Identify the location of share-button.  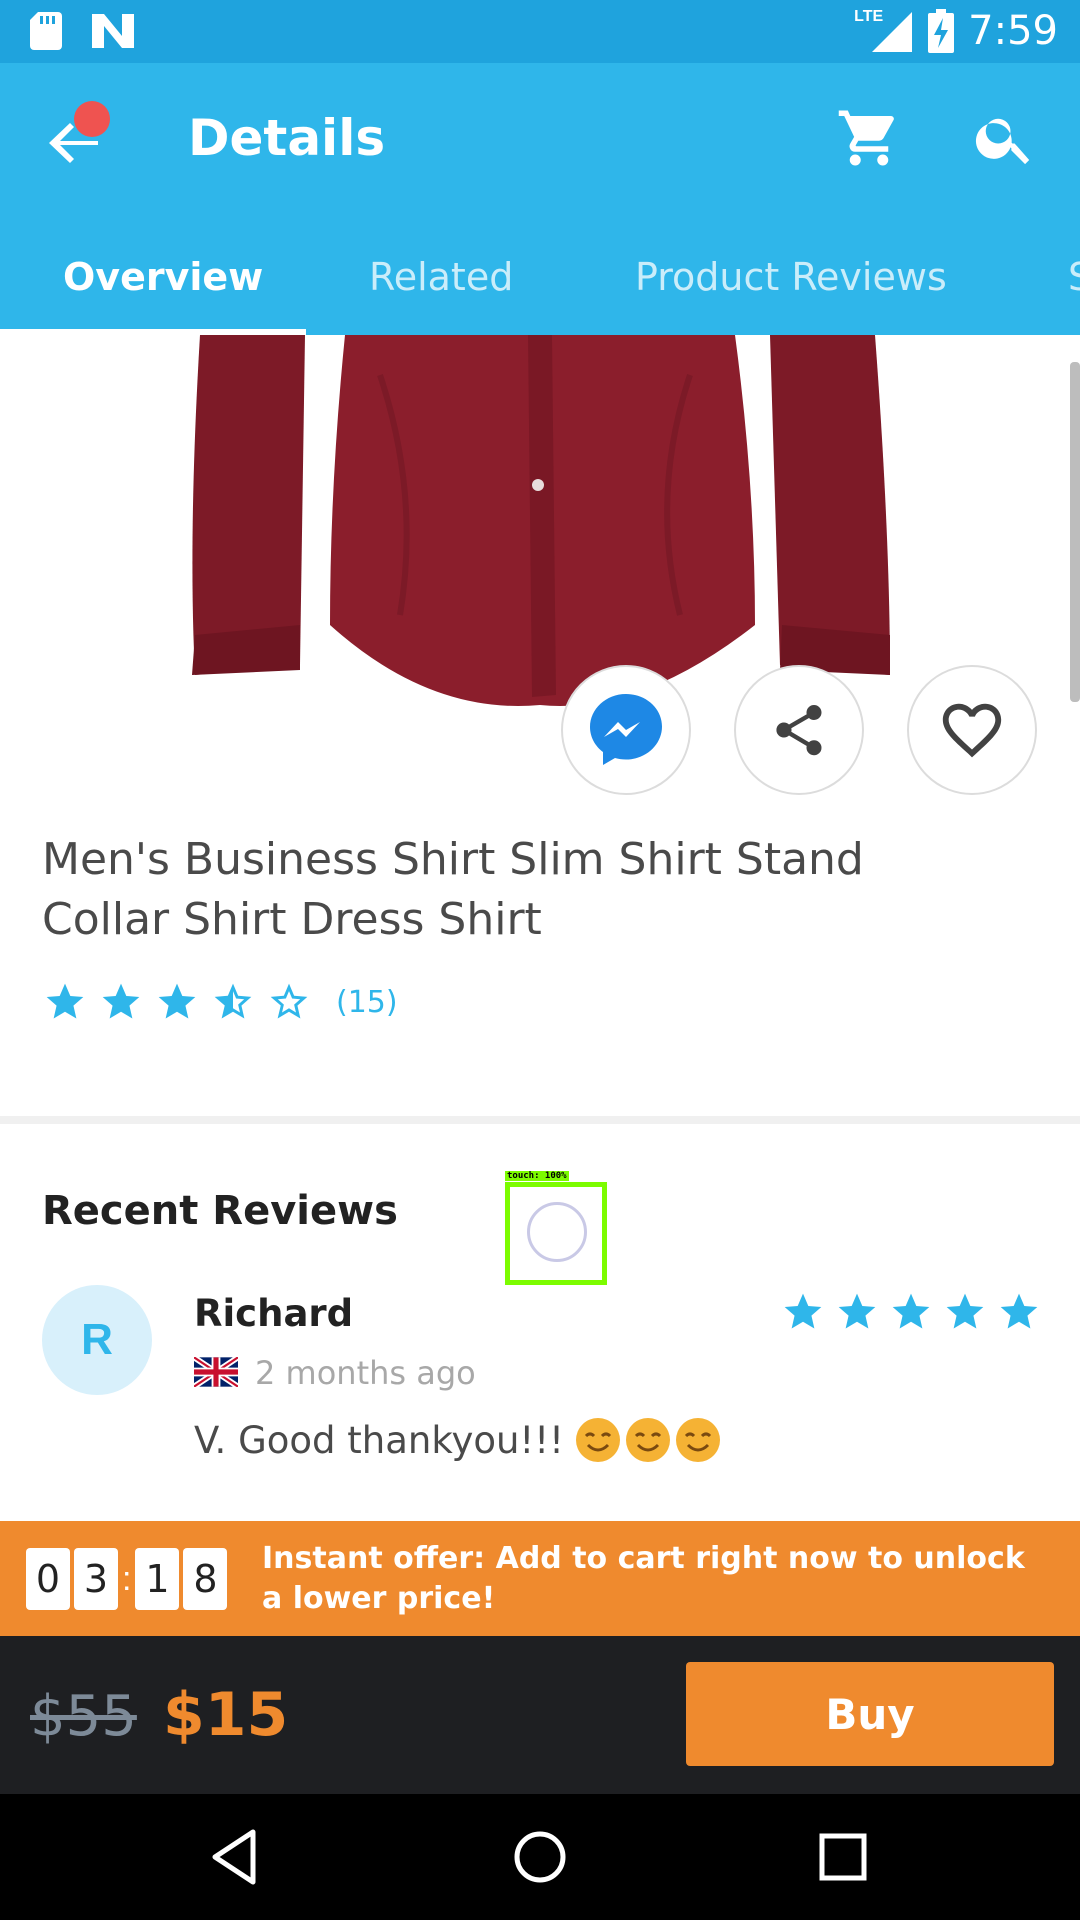
(799, 730).